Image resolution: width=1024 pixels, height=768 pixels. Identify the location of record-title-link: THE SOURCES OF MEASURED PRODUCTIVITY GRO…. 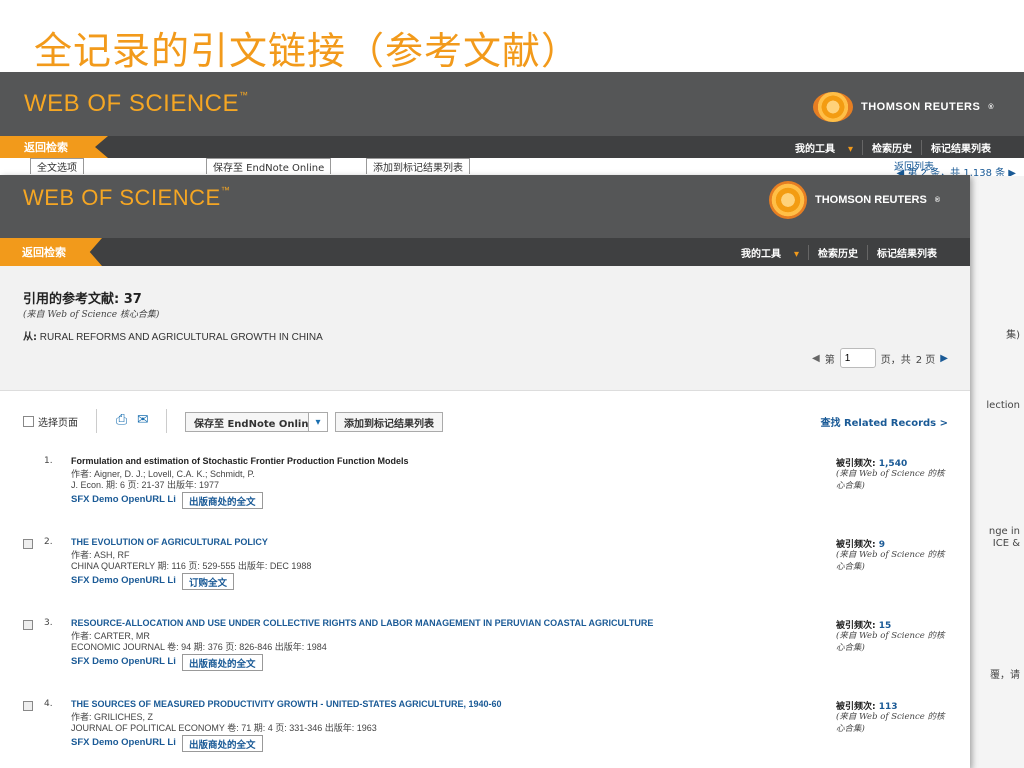
(286, 704).